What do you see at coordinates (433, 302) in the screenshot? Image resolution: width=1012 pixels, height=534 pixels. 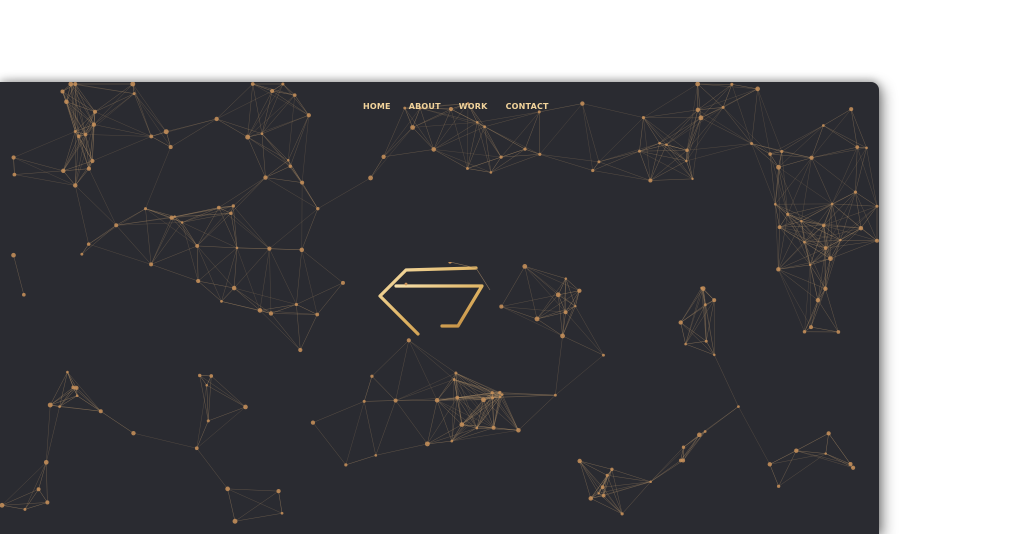 I see `monogram-logo-icon` at bounding box center [433, 302].